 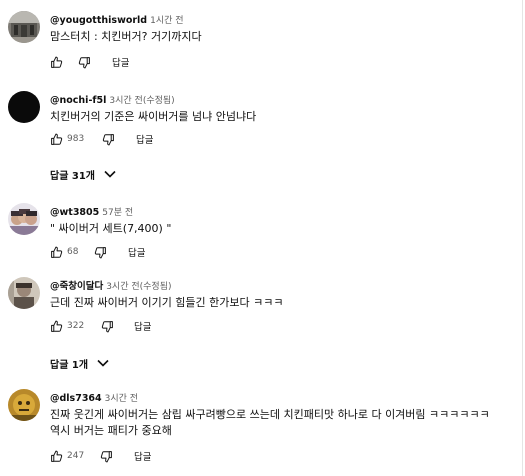 I want to click on comment-text: 근데 진짜 싸이버거 이기기 힘들긴 한가보다 ㅋㅋㅋ, so click(x=167, y=302).